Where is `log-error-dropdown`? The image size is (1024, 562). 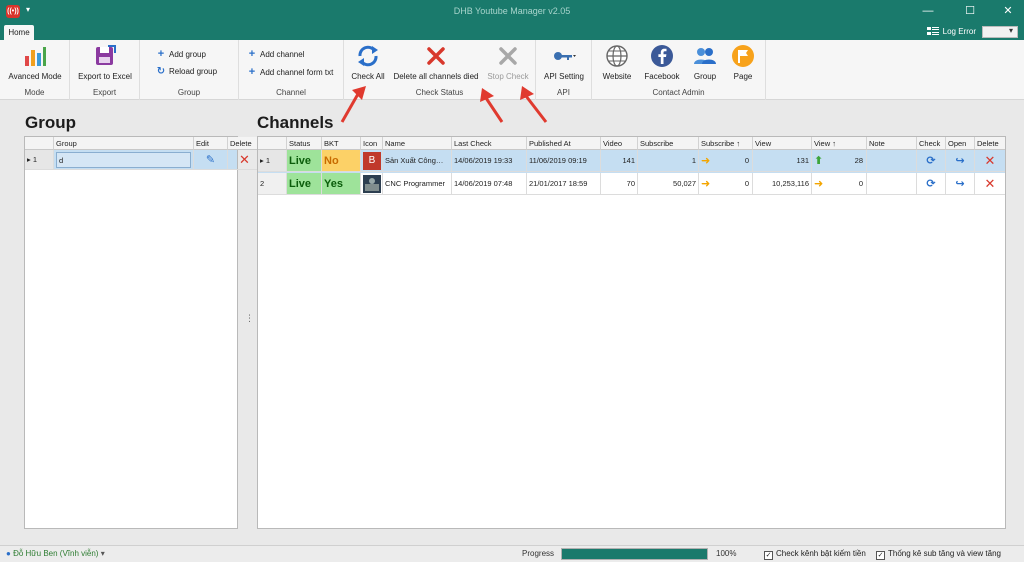
log-error-dropdown is located at coordinates (1000, 32).